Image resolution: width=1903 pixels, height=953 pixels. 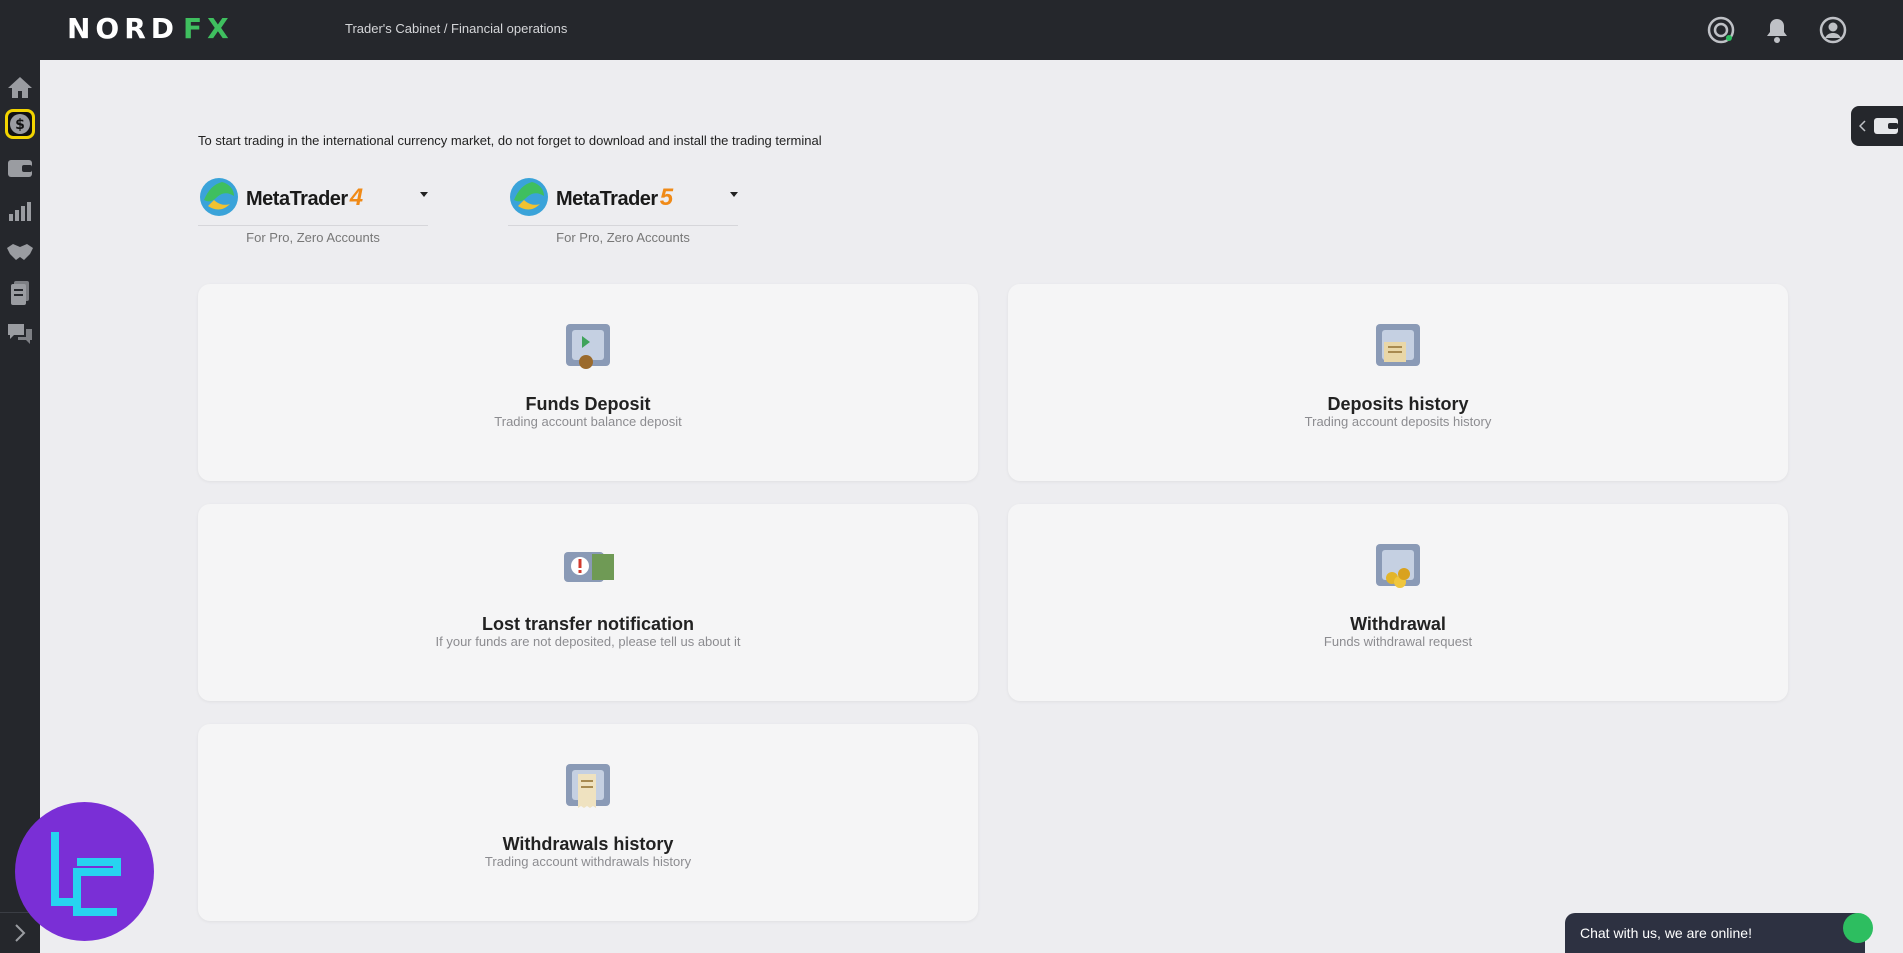 What do you see at coordinates (313, 237) in the screenshot?
I see `mt4-subtitle: For Pro, Zero Accounts` at bounding box center [313, 237].